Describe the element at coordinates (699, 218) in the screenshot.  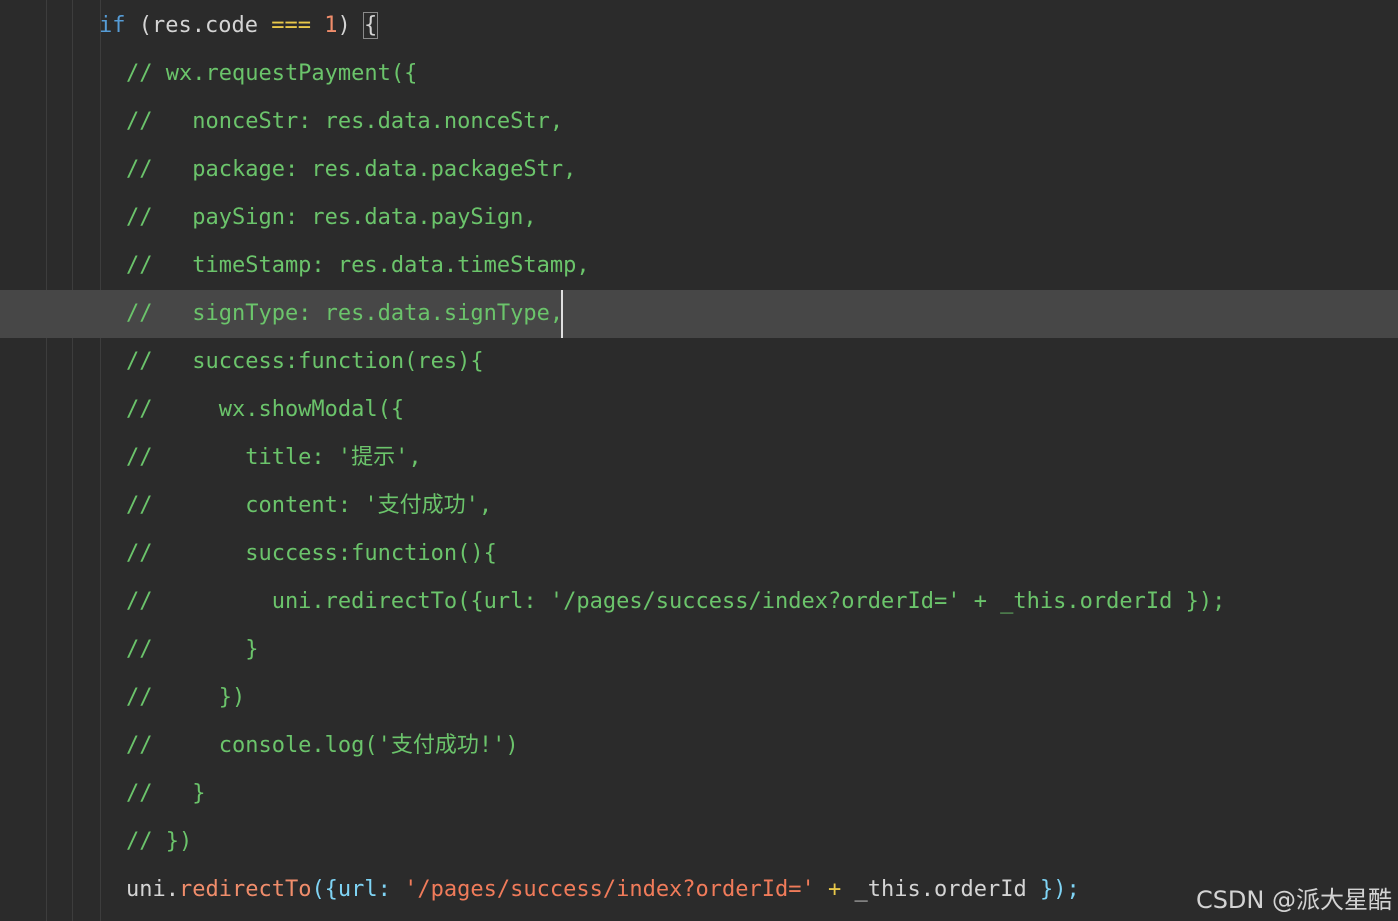
I see `code-line: // paySign: res.data.paySign,` at that location.